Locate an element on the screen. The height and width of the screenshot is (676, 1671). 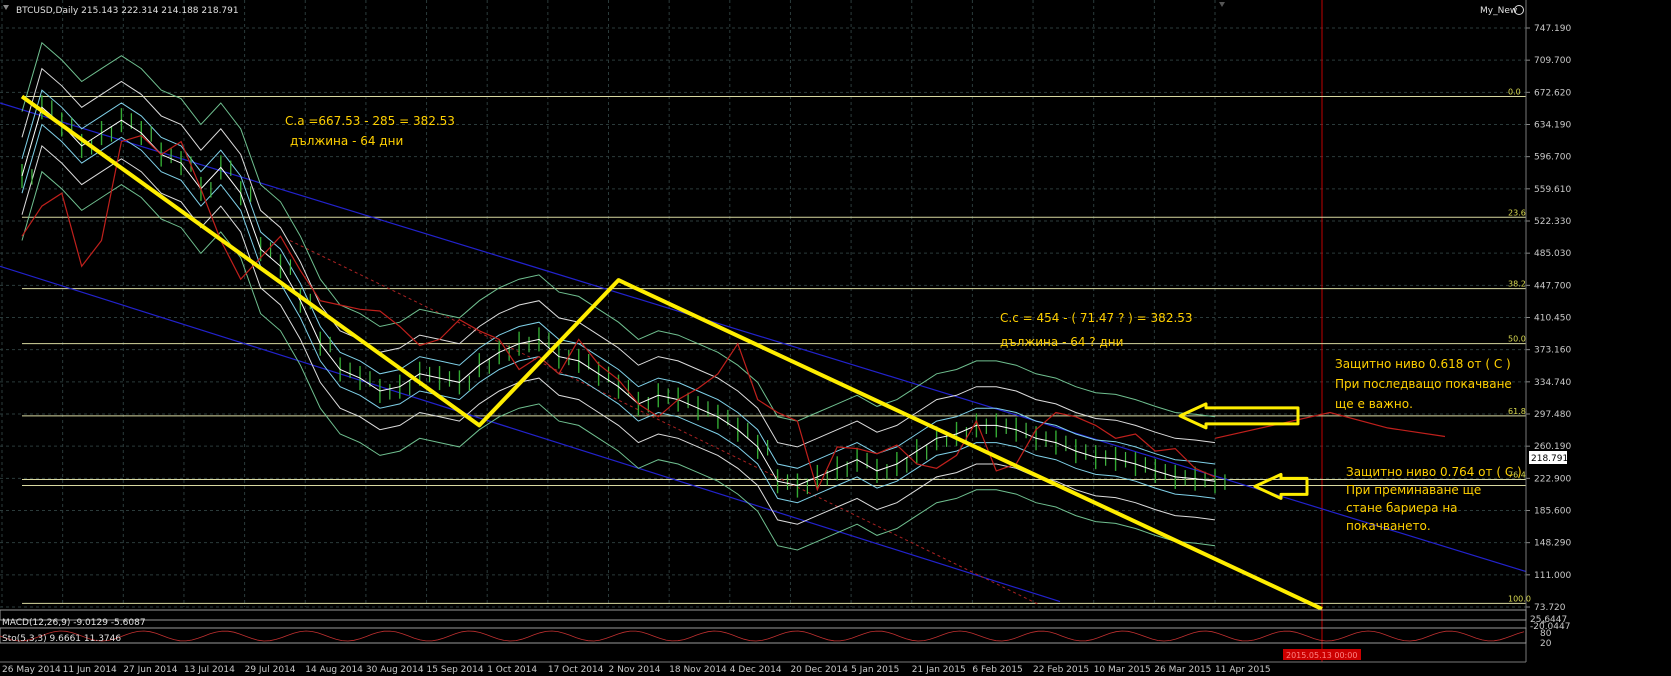
stoch-label: Sto(5,3,3) 9.6661 11.3746 is located at coordinates (61, 639).